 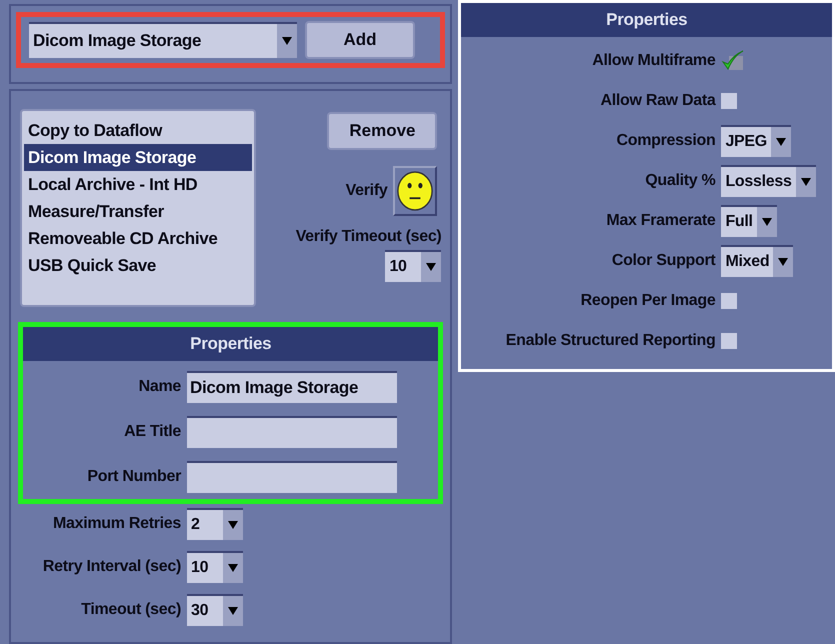 I want to click on smiley-icon, so click(x=415, y=191).